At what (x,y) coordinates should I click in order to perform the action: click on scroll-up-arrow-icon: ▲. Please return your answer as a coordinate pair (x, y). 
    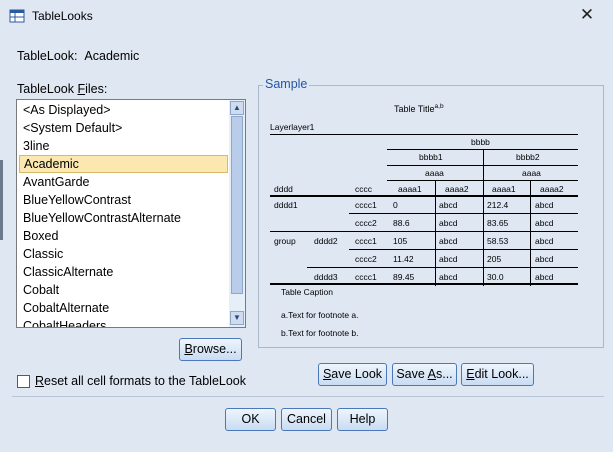
    Looking at the image, I should click on (237, 108).